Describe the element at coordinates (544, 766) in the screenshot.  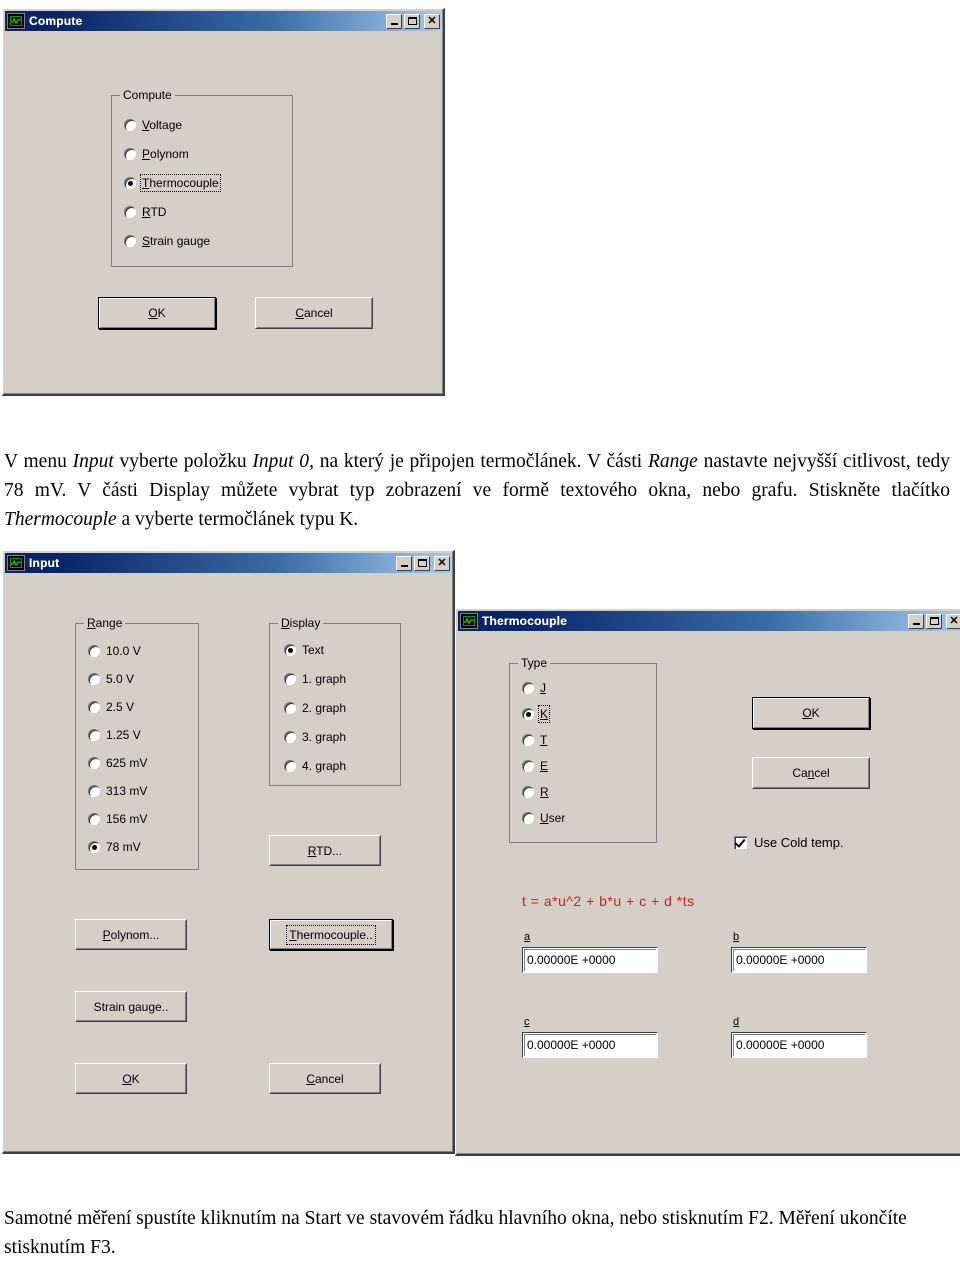
I see `radio-label: E` at that location.